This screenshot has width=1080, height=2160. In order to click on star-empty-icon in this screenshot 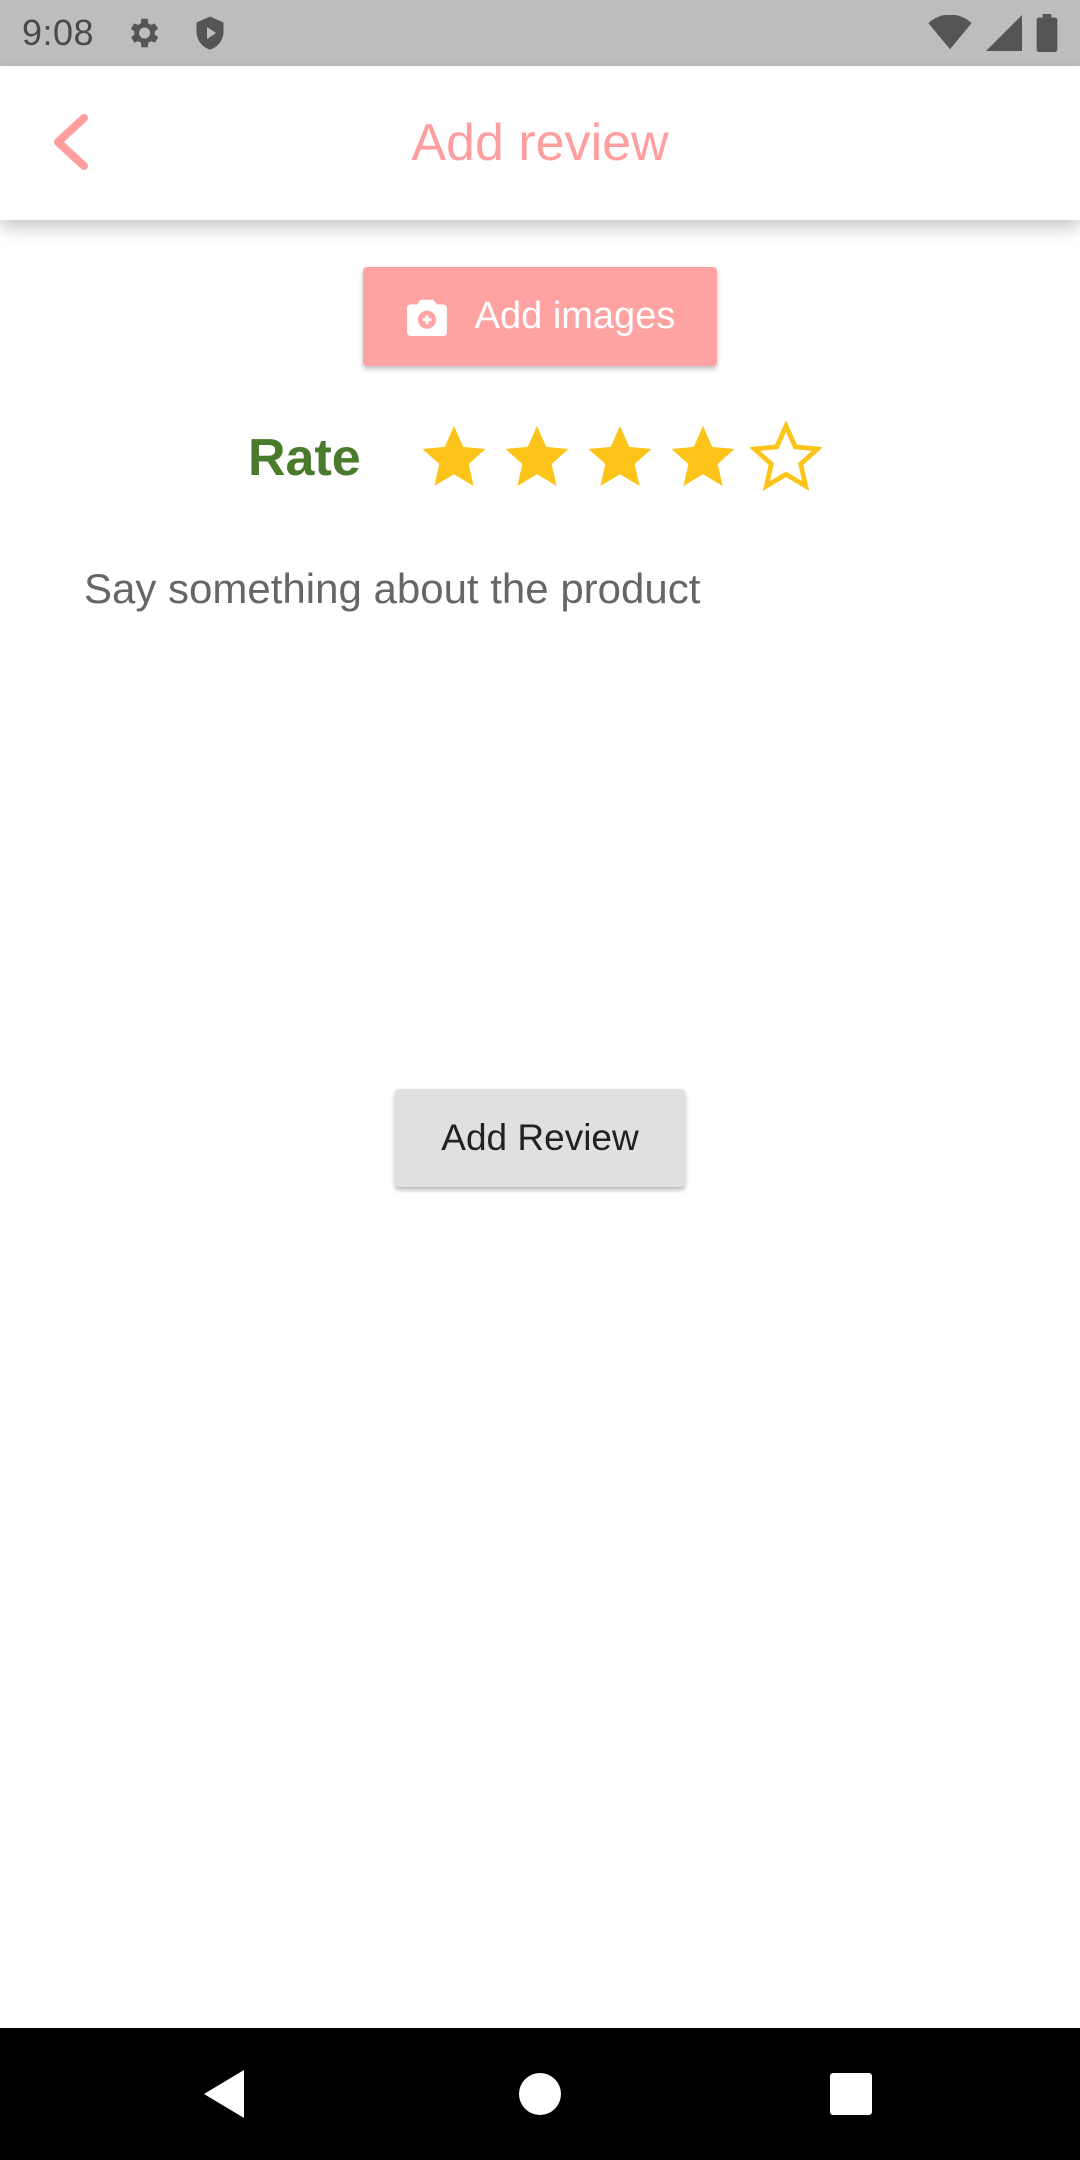, I will do `click(786, 456)`.